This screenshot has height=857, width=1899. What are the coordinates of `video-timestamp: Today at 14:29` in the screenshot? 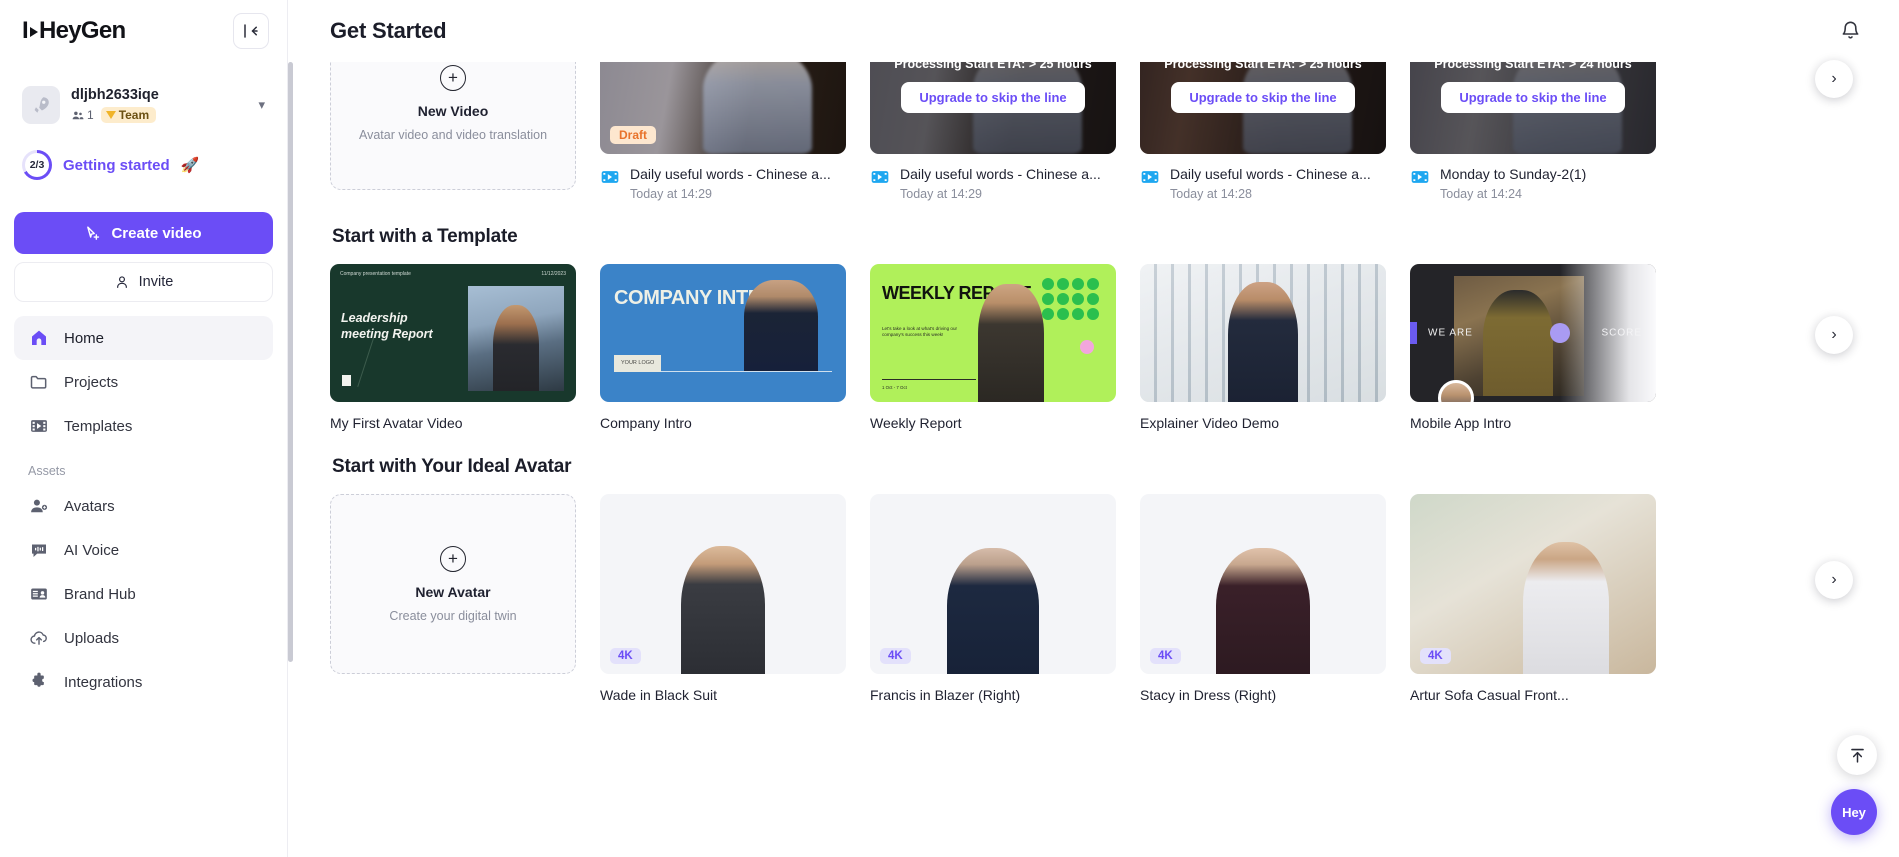 It's located at (671, 194).